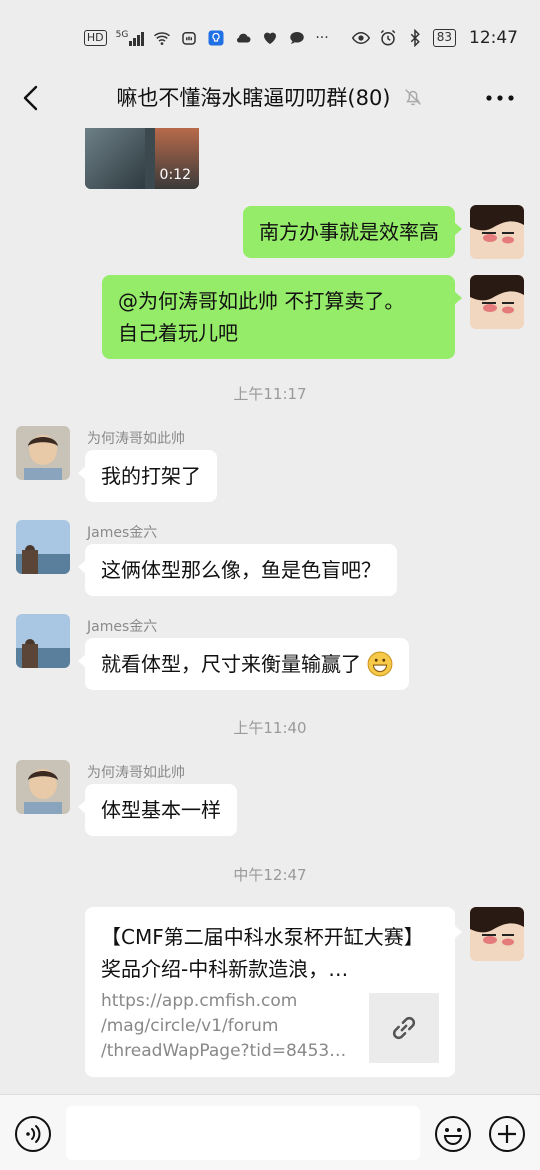 The width and height of the screenshot is (540, 1170). I want to click on chat-title-wrap: 嘛也不懂海水瞎逼叨叨群(80), so click(270, 97).